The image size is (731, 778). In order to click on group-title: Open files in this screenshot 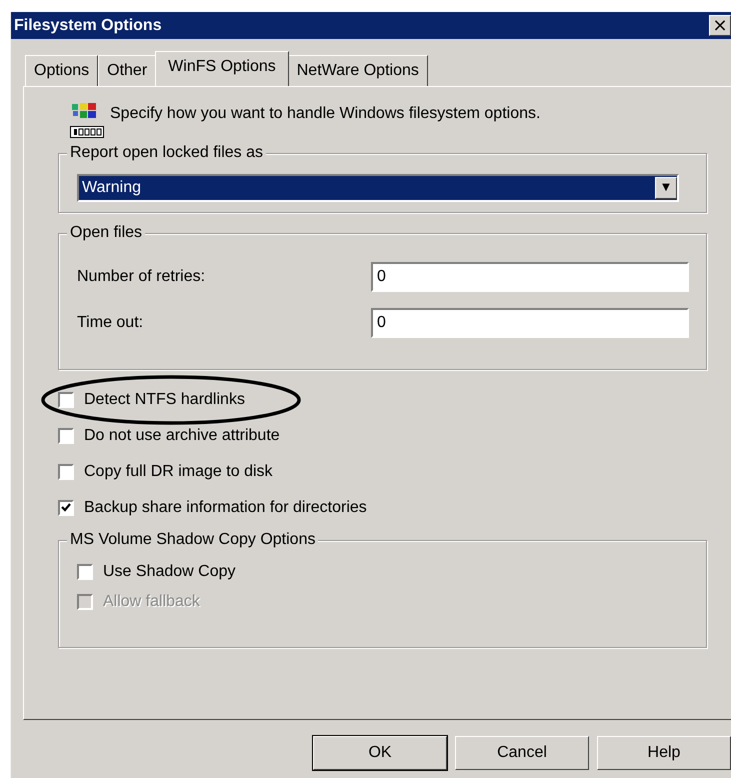, I will do `click(106, 233)`.